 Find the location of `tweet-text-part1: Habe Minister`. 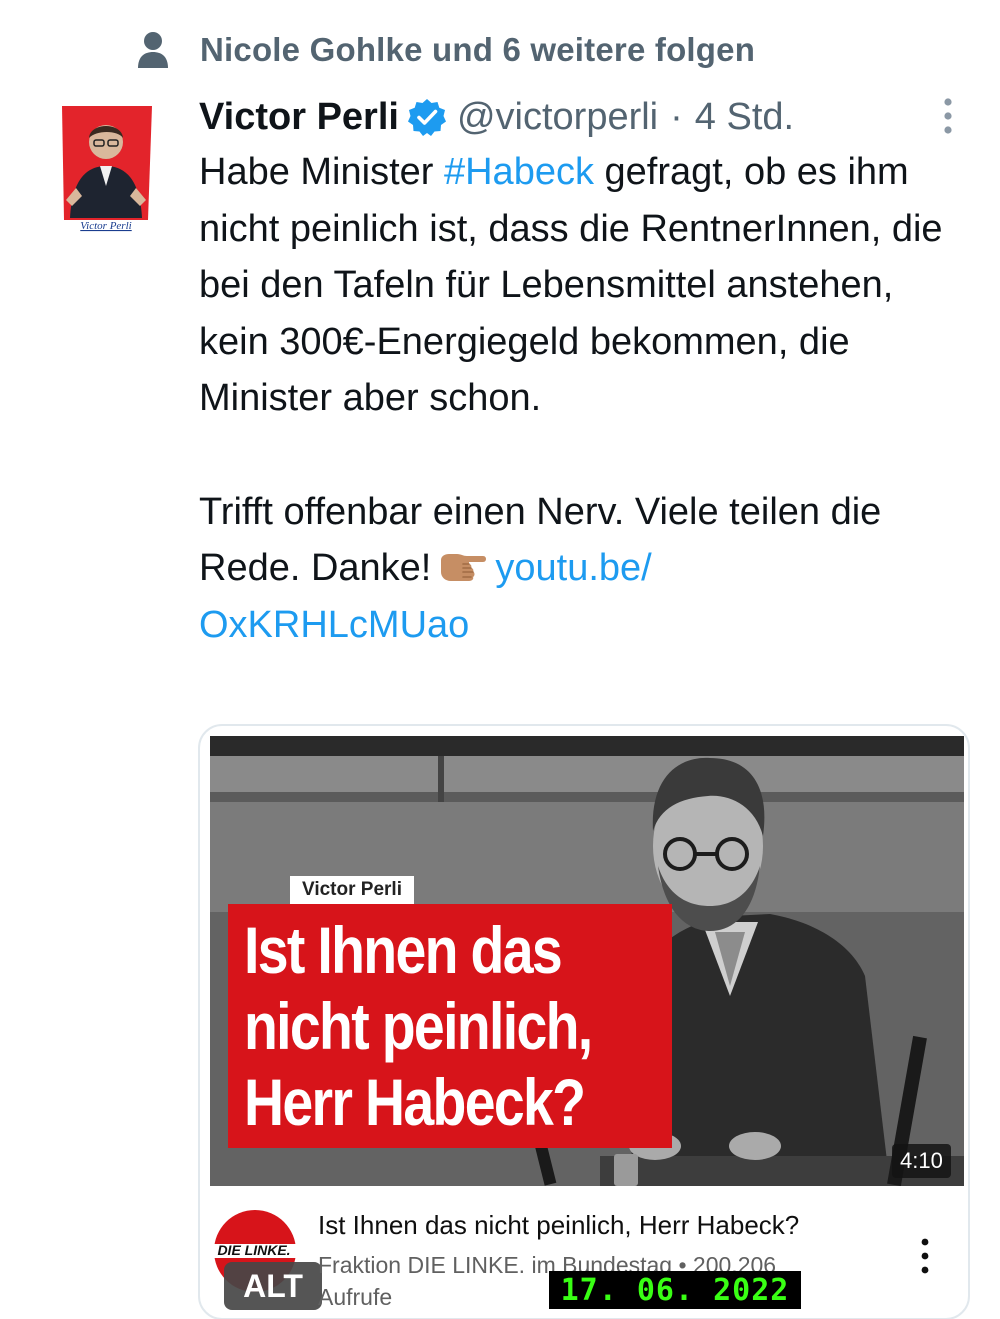

tweet-text-part1: Habe Minister is located at coordinates (321, 172).